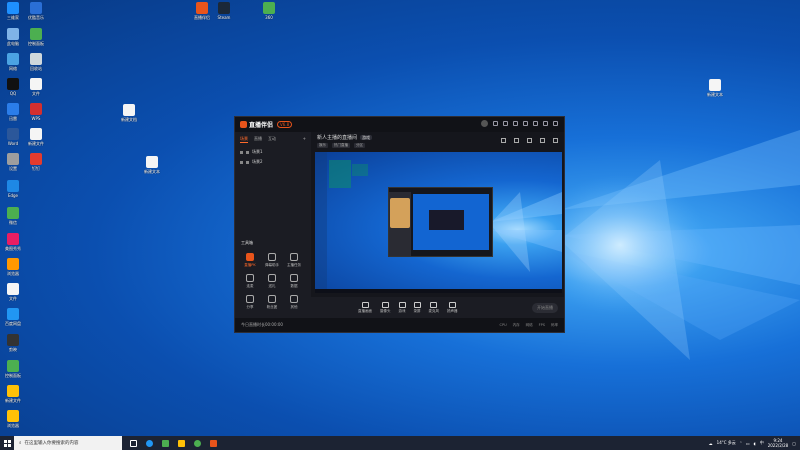 This screenshot has width=800, height=450. What do you see at coordinates (529, 140) in the screenshot?
I see `calendar-icon` at bounding box center [529, 140].